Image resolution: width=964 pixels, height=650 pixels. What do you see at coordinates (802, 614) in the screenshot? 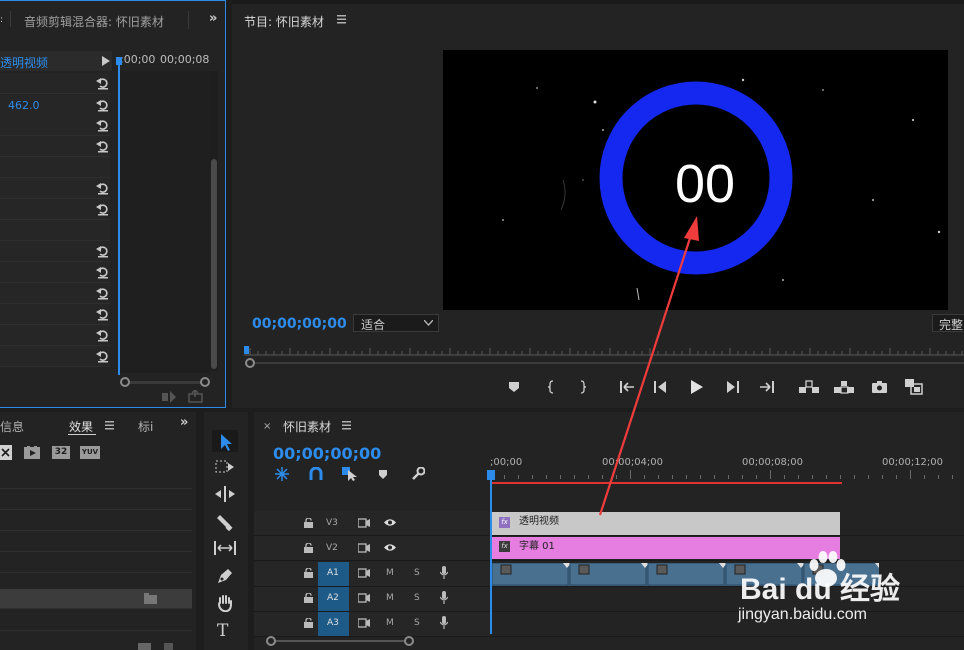
I see `watermark-url: jingyan.baidu.com` at bounding box center [802, 614].